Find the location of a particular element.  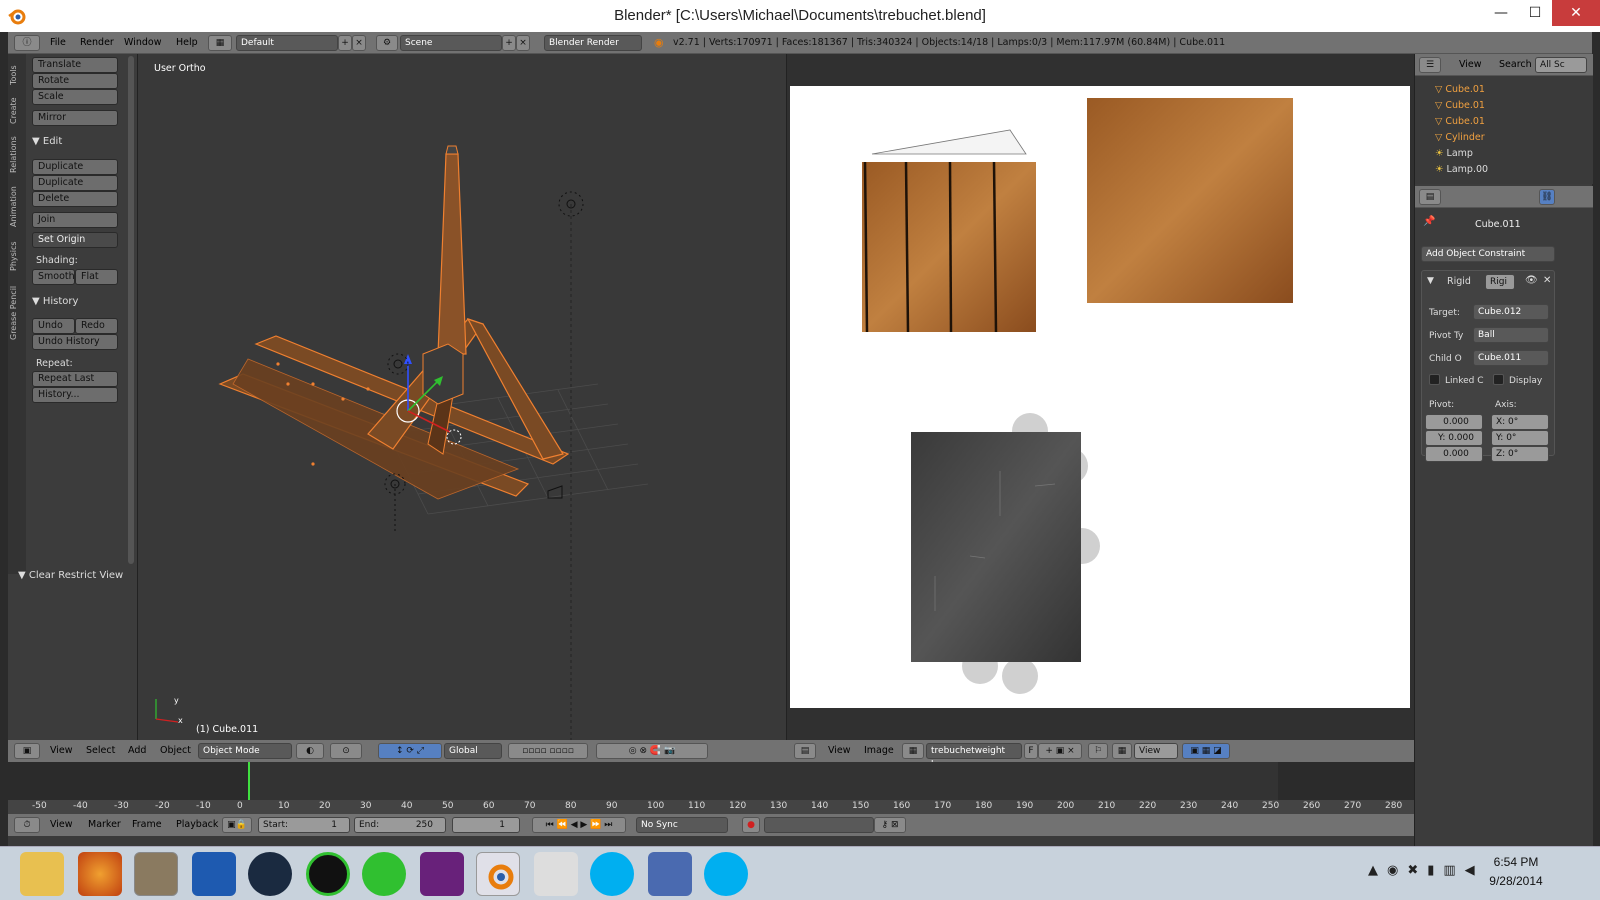

axis-x-field: X: 0° is located at coordinates (1520, 422).